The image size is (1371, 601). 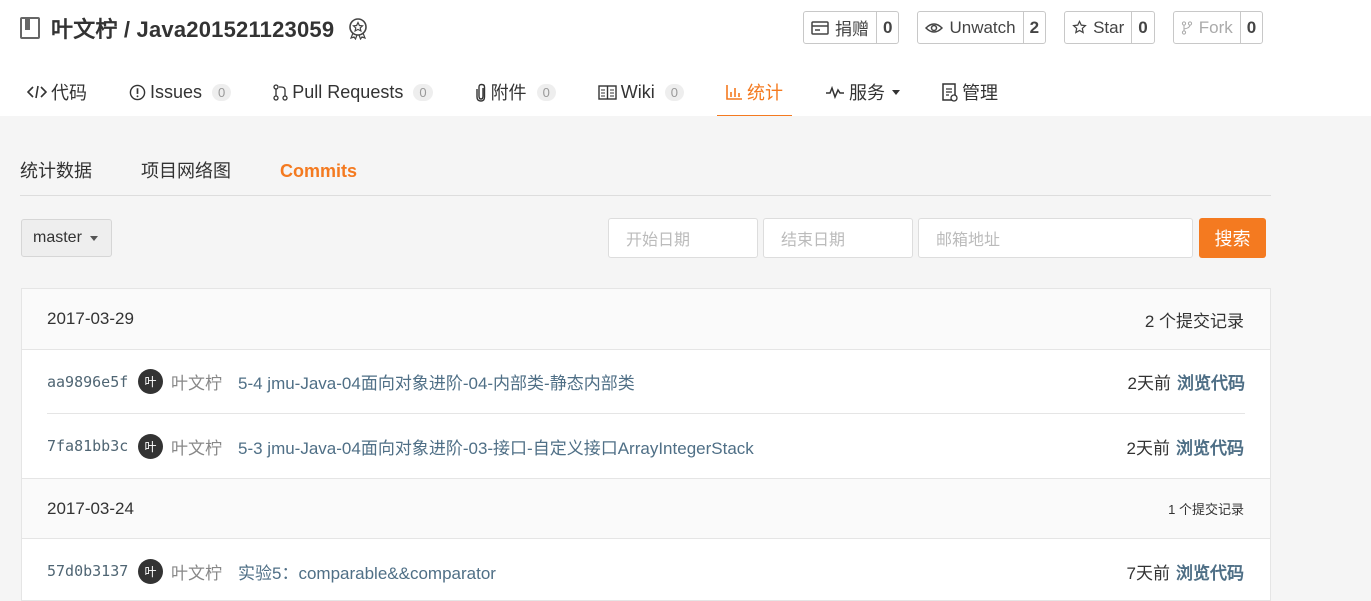 I want to click on donate-icon, so click(x=820, y=27).